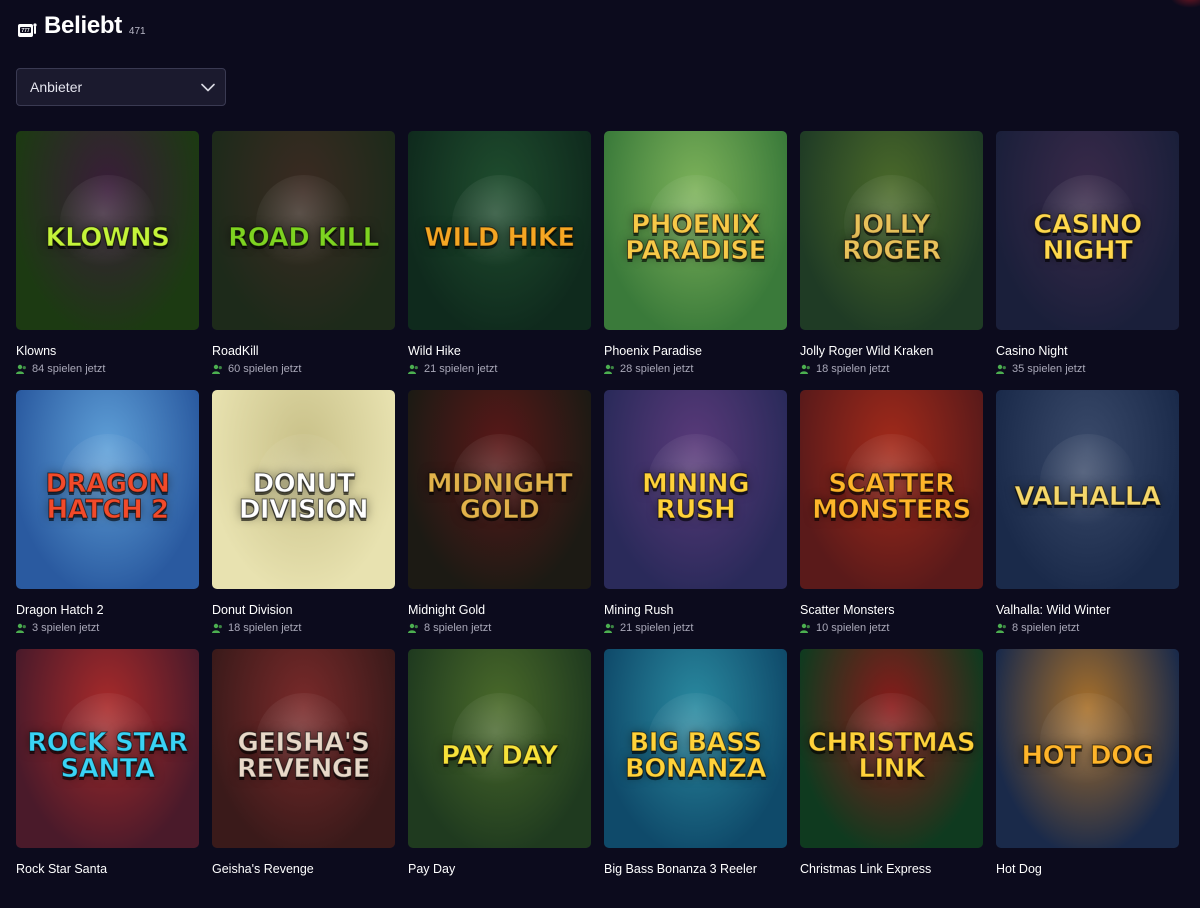 The image size is (1200, 908). I want to click on game-thumbnail: GEISHA'S REVENGE, so click(303, 748).